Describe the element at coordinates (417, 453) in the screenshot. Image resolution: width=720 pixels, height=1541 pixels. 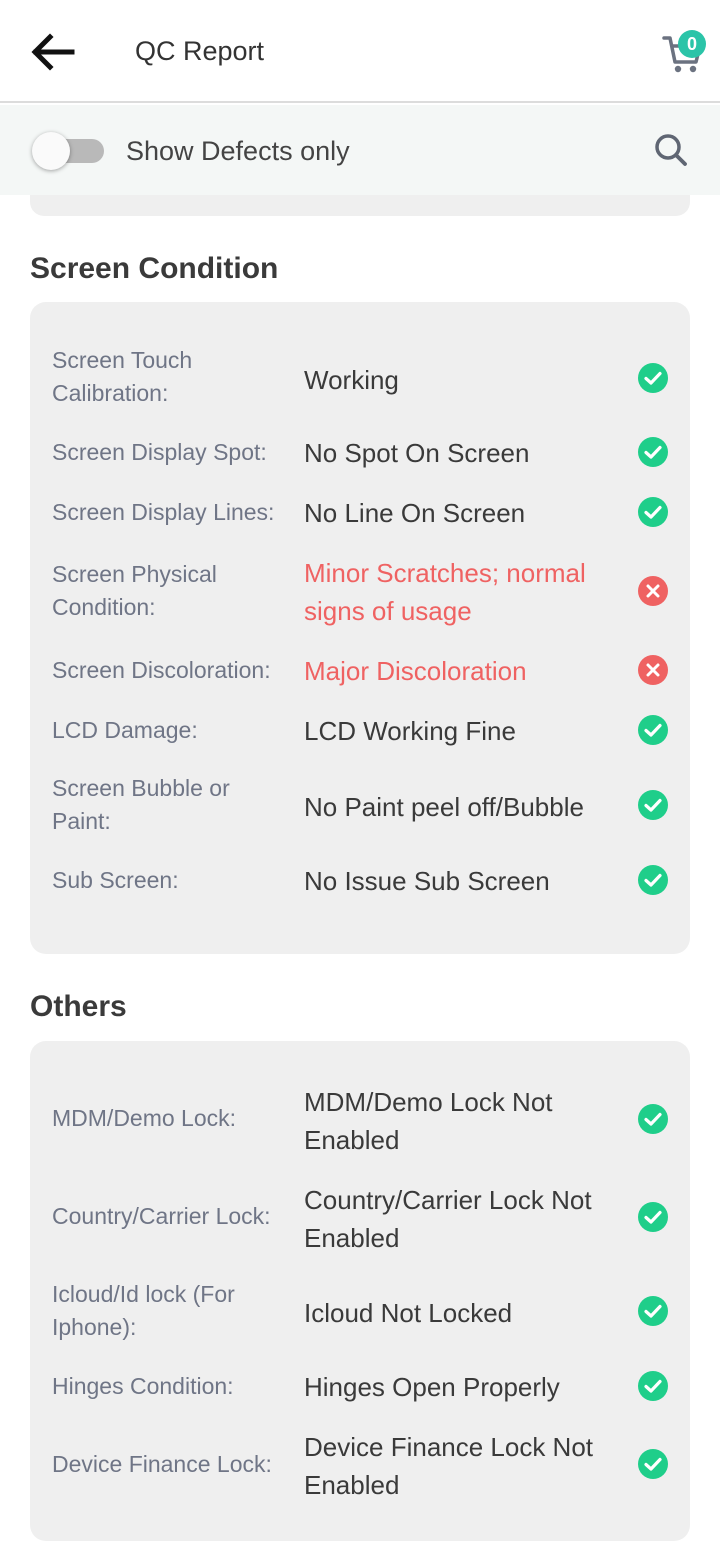
I see `row-value: No Spot On Screen` at that location.